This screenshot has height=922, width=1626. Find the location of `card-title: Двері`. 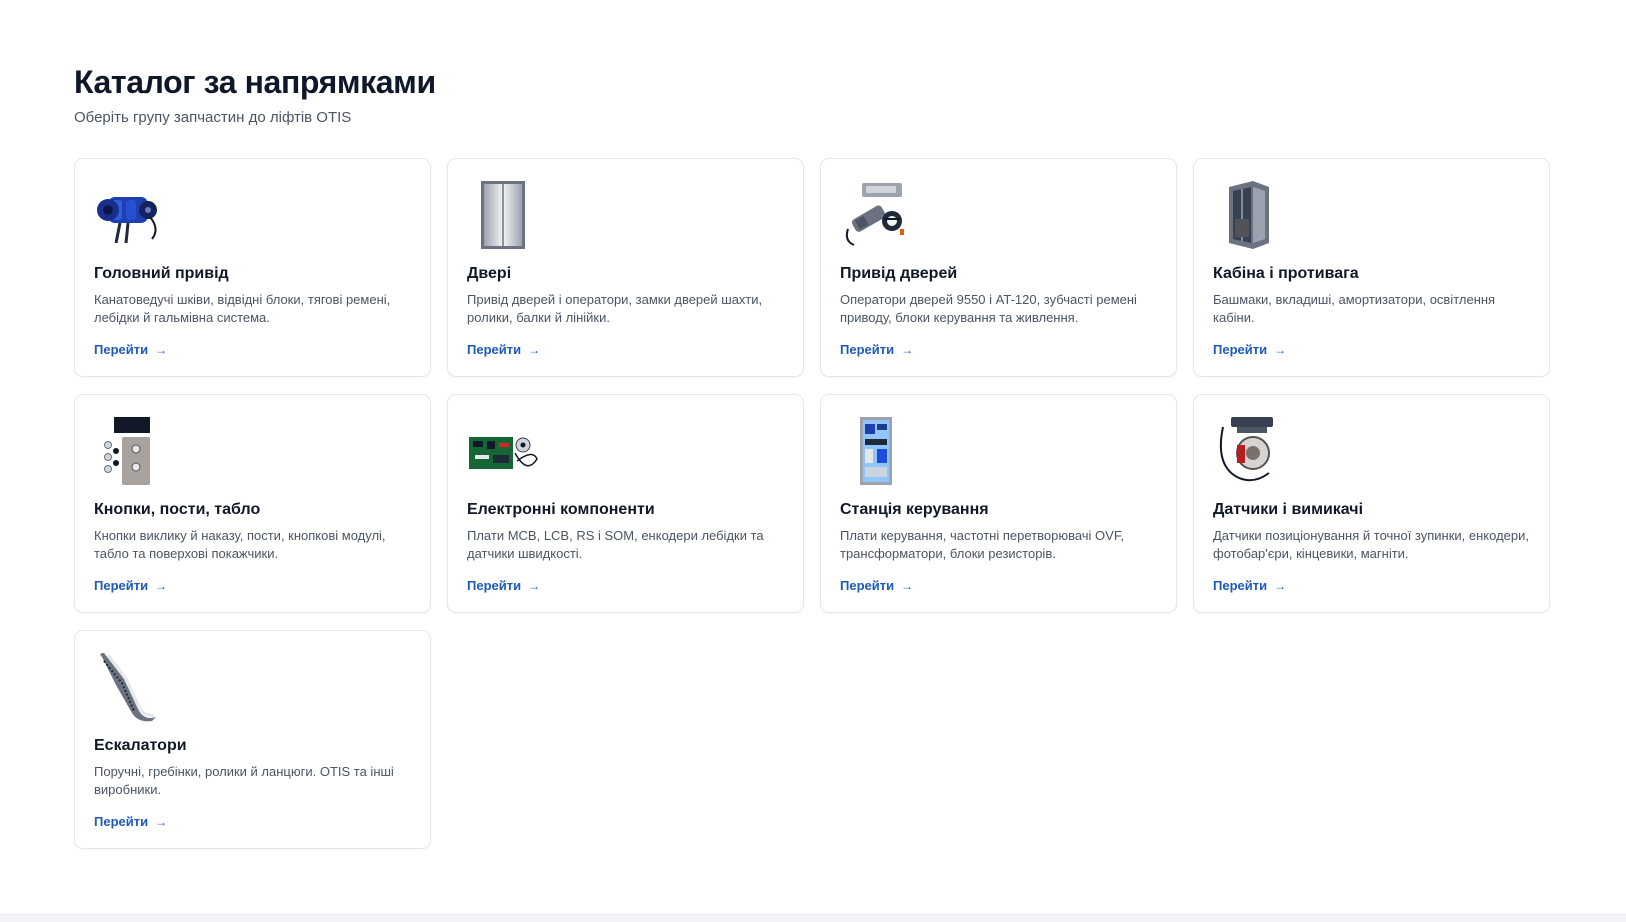

card-title: Двері is located at coordinates (489, 273).